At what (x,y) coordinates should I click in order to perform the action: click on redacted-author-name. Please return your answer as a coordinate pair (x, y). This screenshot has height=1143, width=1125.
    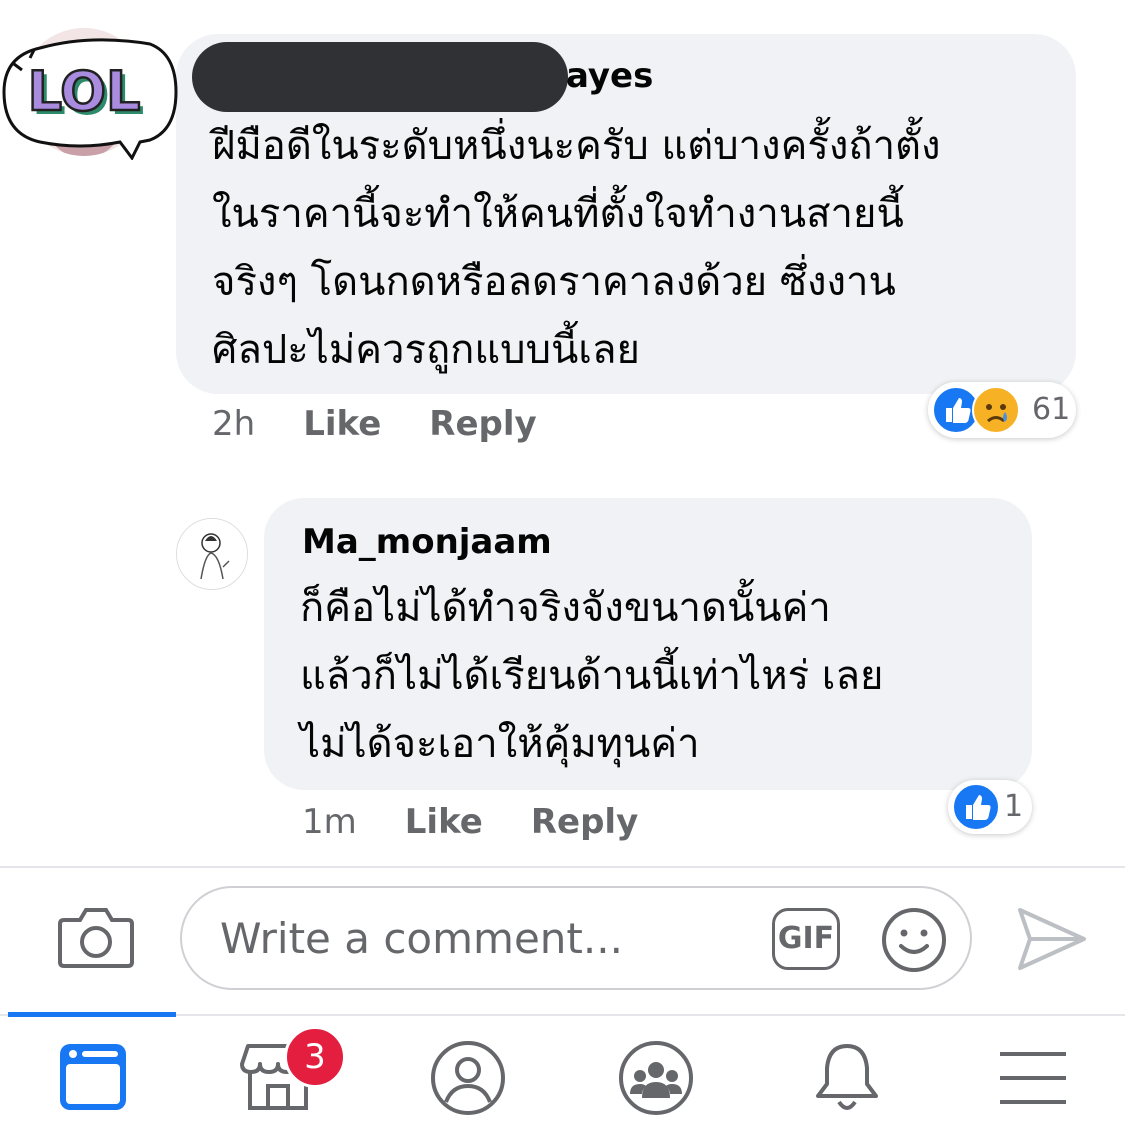
    Looking at the image, I should click on (380, 77).